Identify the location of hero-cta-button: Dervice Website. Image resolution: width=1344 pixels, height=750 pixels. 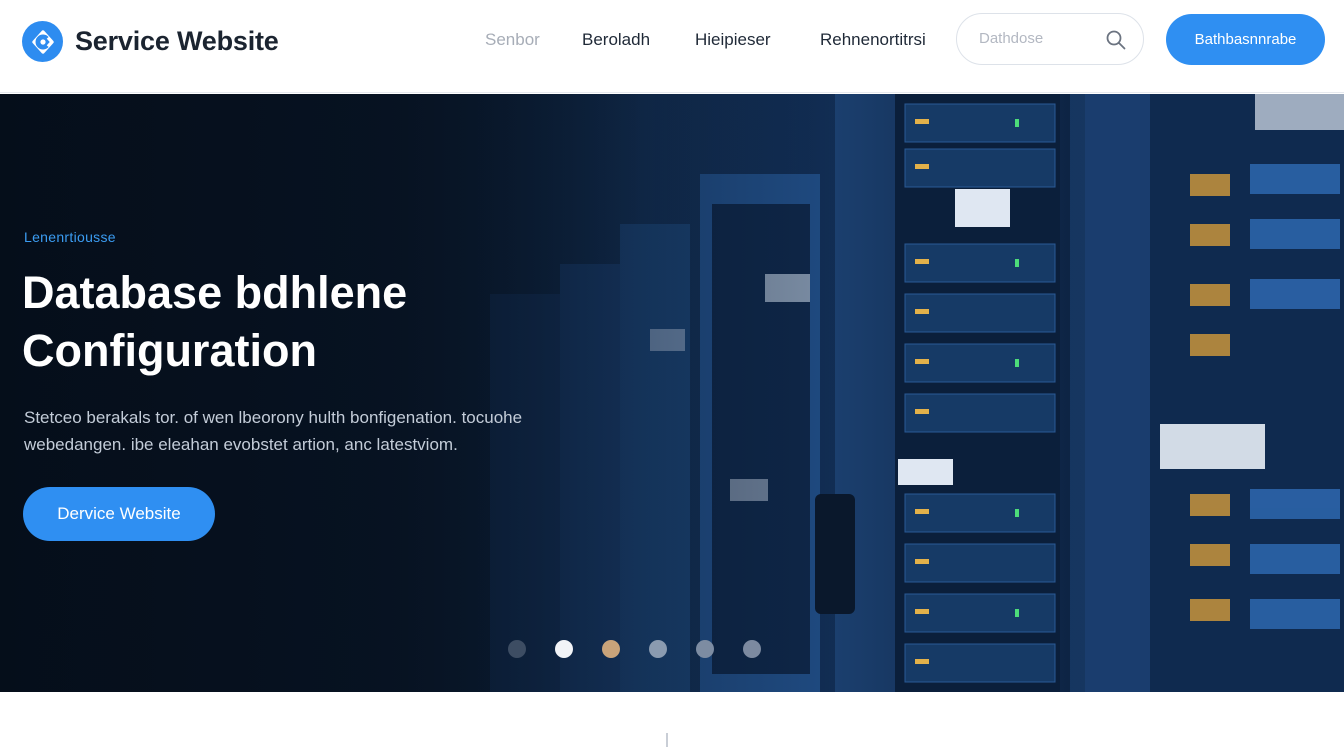
(119, 514).